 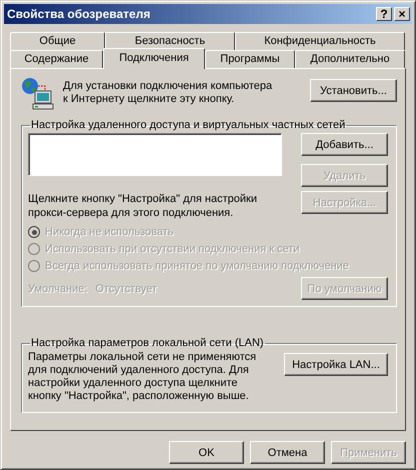 I want to click on globe-computer-icon, so click(x=38, y=94).